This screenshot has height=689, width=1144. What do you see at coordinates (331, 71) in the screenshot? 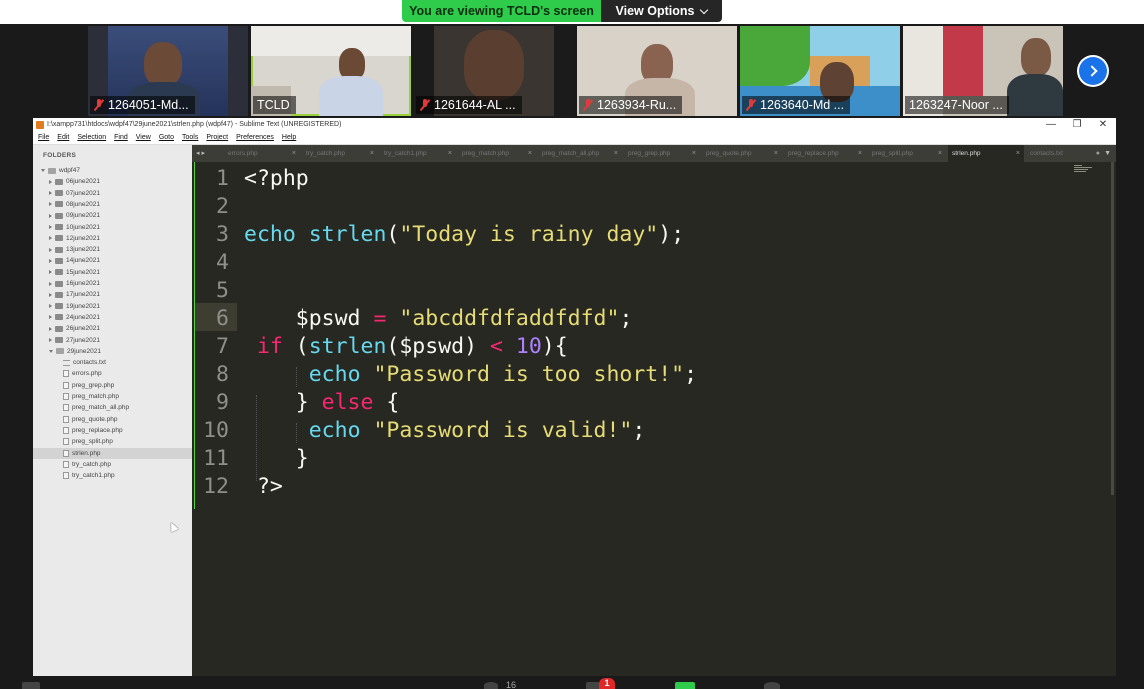
I see `participant-tile-active-speaker: TCLD` at bounding box center [331, 71].